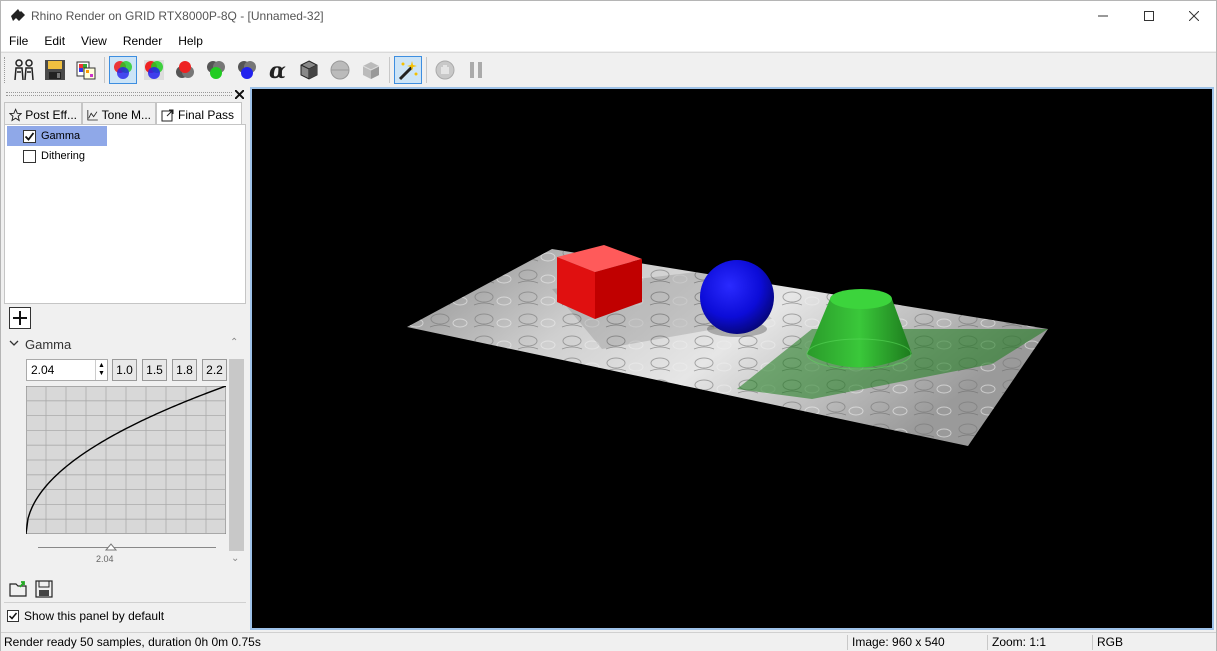  I want to click on show-panel-default-option: Show this panel by default, so click(85, 616).